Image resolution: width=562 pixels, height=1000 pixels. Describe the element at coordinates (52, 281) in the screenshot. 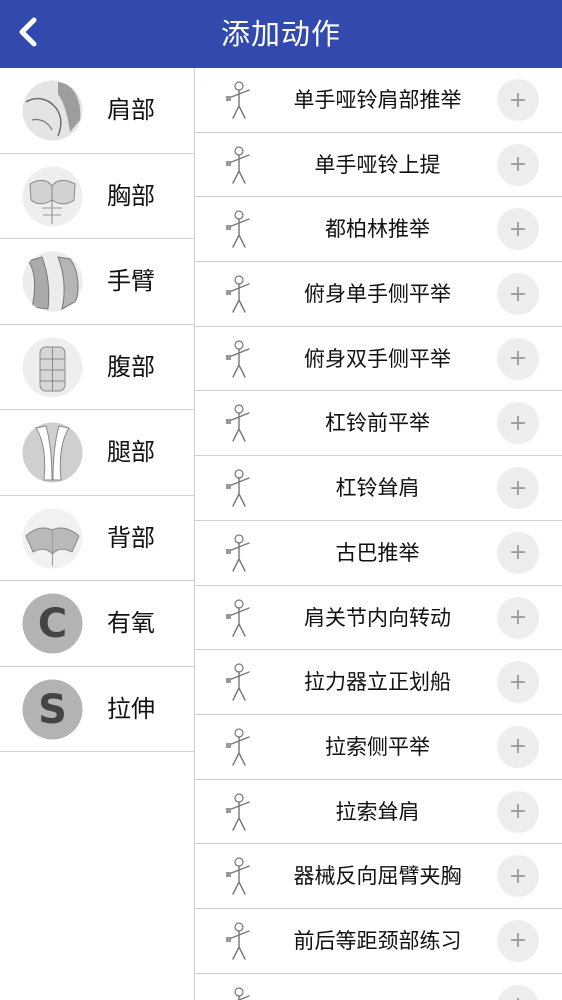

I see `arm-icon` at that location.